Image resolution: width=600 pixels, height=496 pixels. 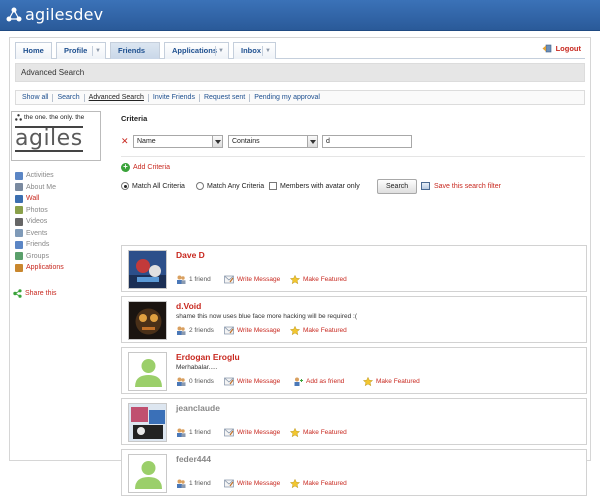 I want to click on sidebar-item-label: Photos, so click(x=37, y=210).